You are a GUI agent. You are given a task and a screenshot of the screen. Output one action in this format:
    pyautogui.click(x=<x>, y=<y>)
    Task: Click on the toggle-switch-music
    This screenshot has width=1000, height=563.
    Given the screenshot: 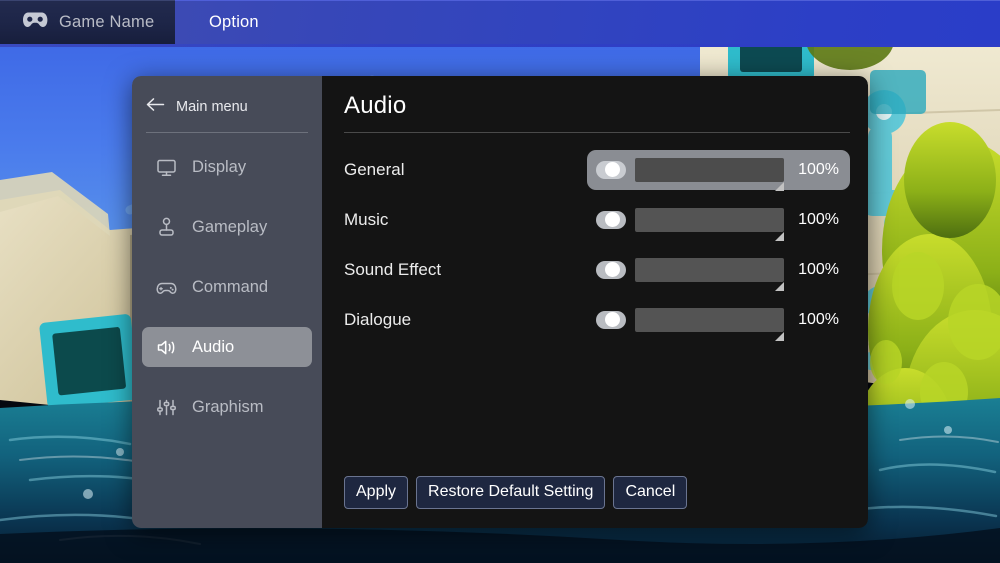 What is the action you would take?
    pyautogui.click(x=611, y=219)
    